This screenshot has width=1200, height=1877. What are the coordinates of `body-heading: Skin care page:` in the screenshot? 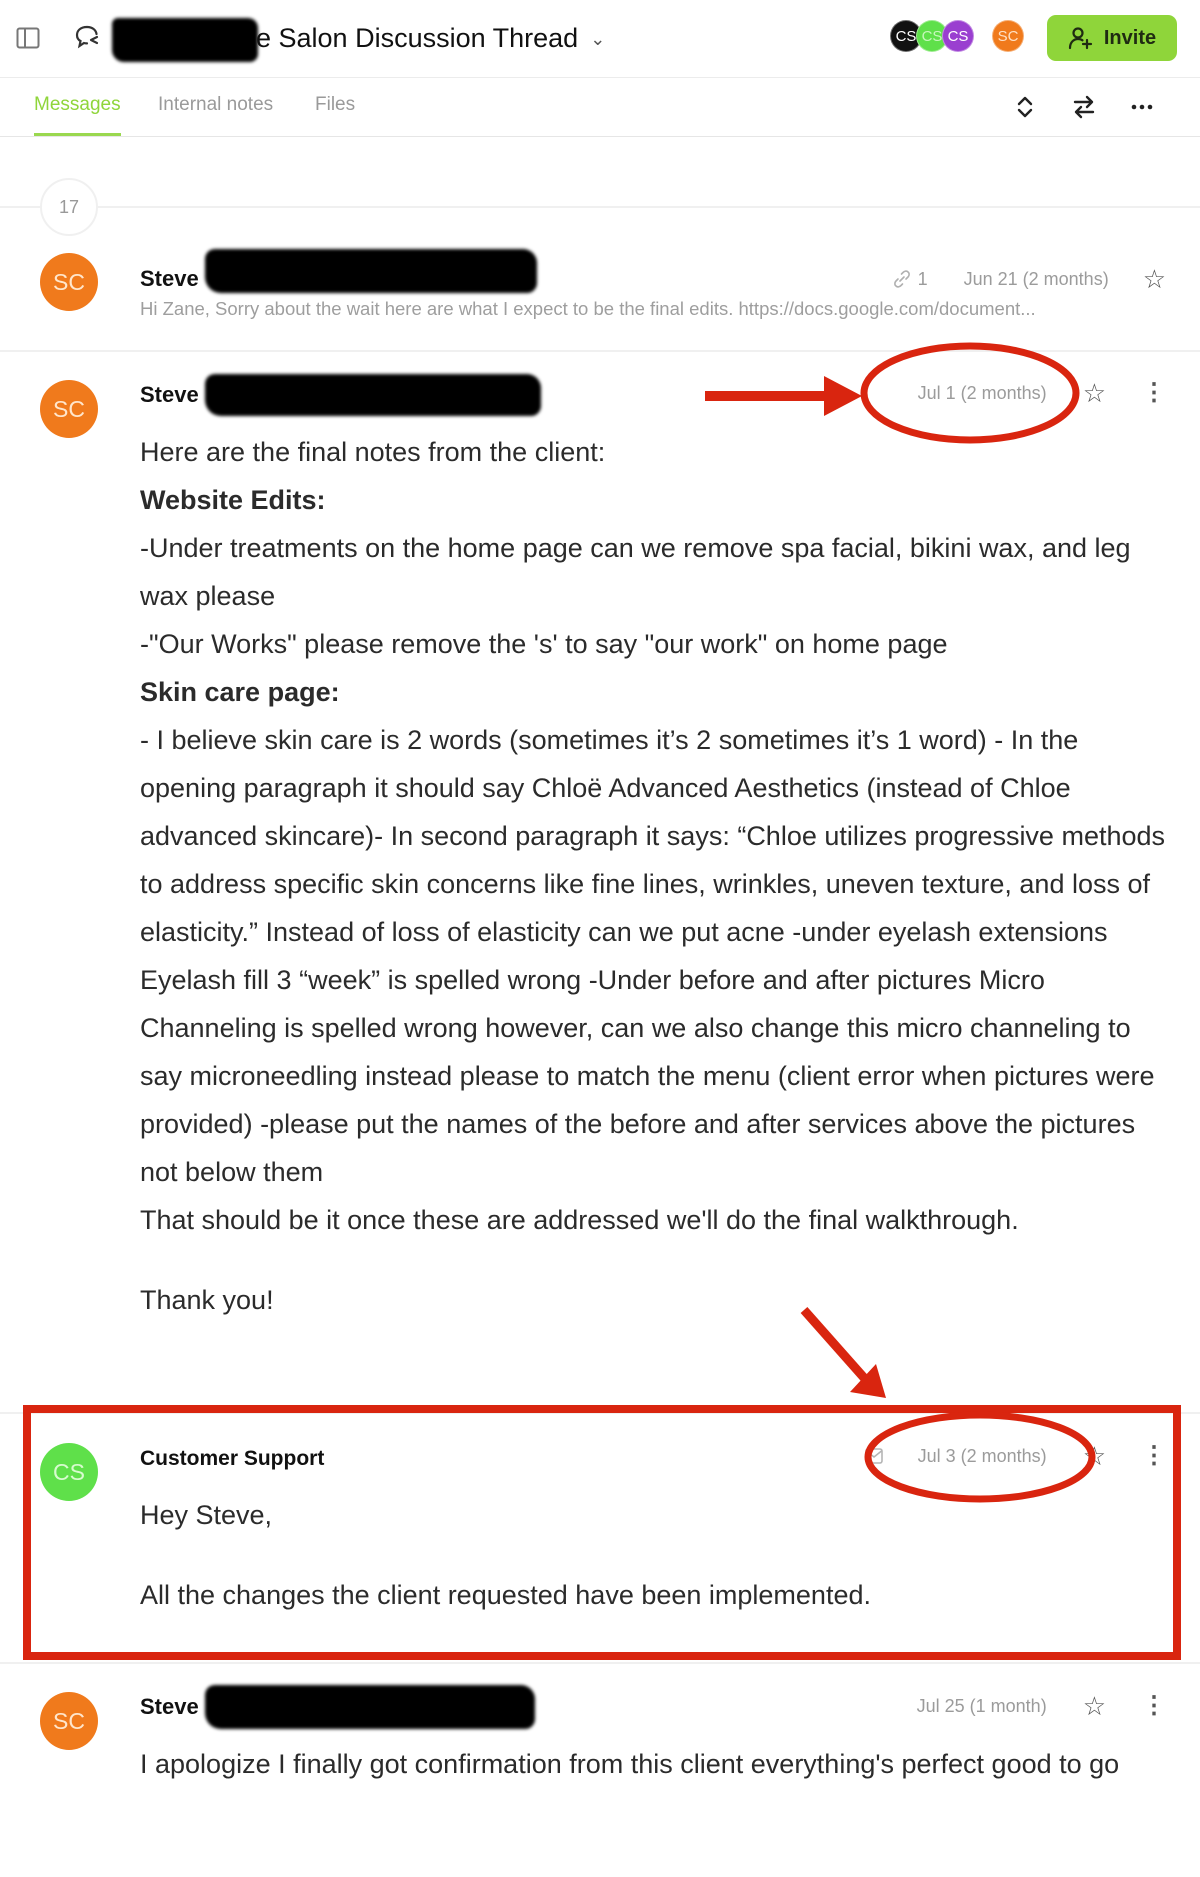 It's located at (240, 692).